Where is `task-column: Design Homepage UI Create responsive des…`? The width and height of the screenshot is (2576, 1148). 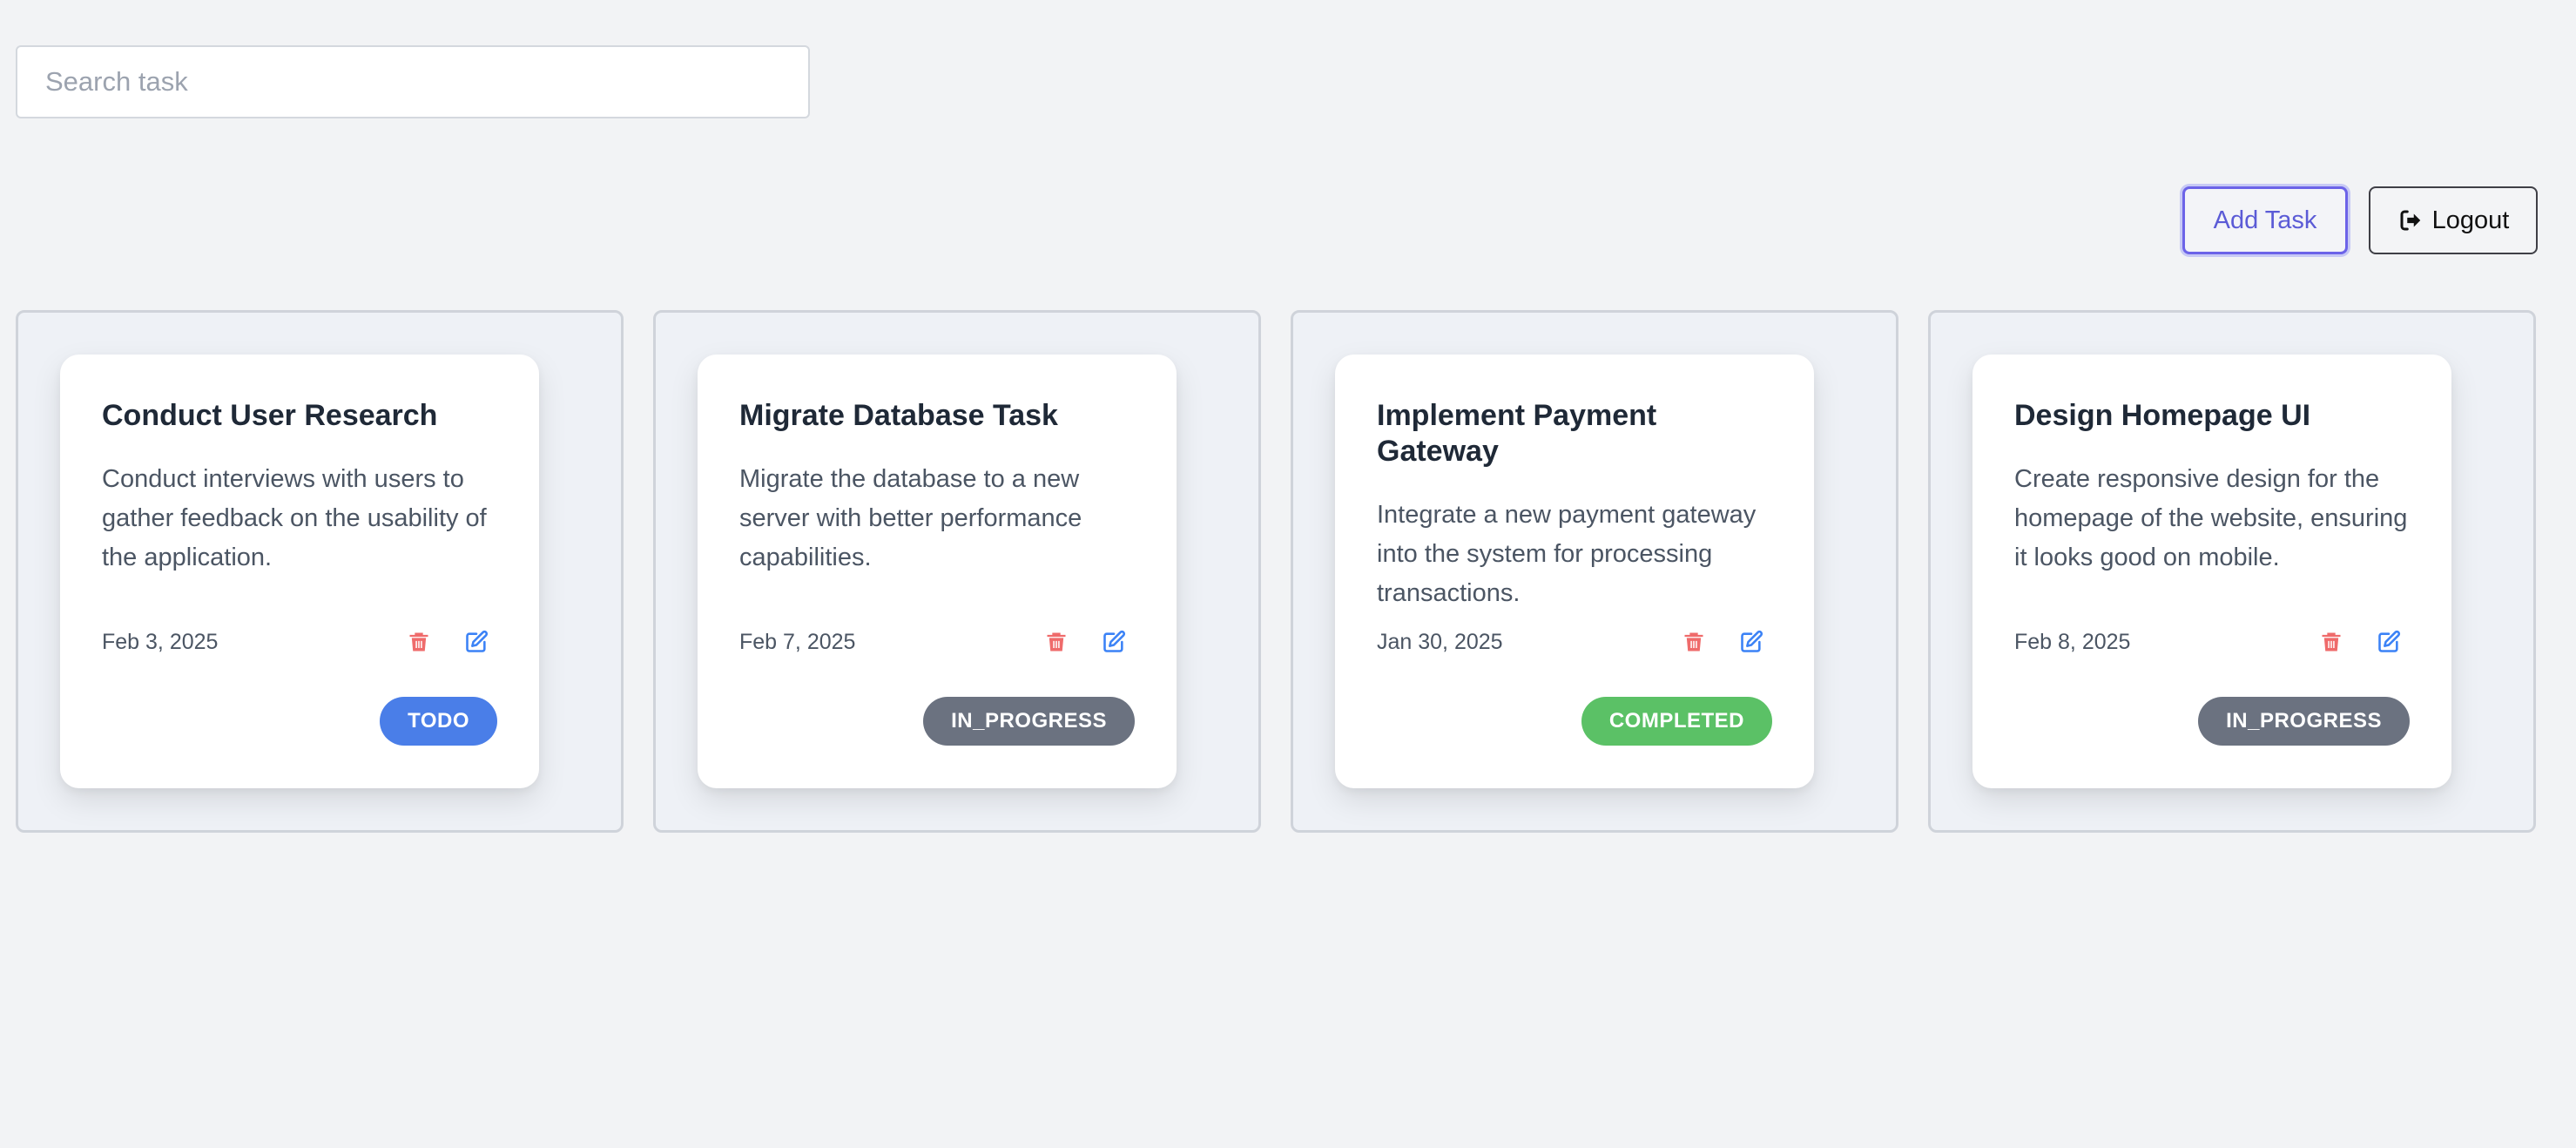
task-column: Design Homepage UI Create responsive des… is located at coordinates (2232, 571).